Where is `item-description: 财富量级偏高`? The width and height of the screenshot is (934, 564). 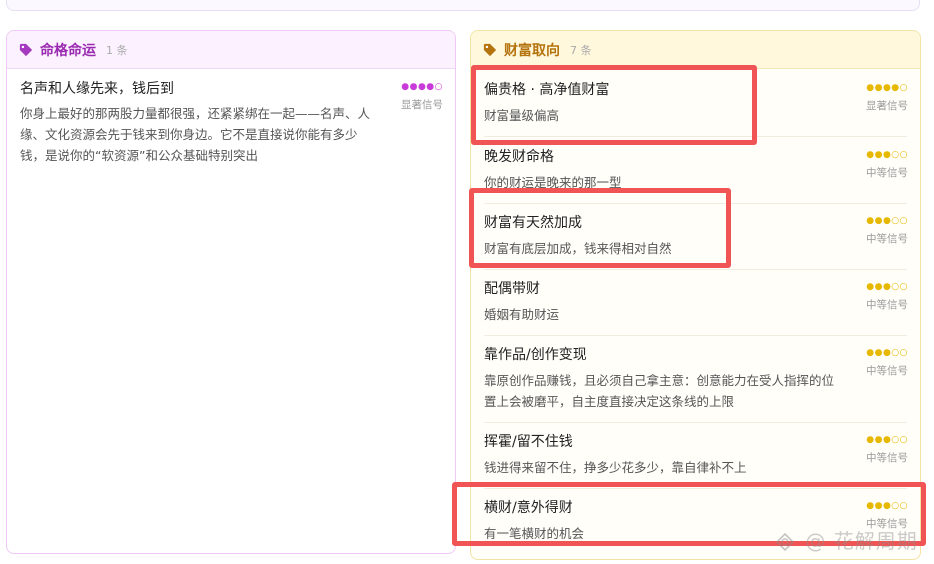
item-description: 财富量级偏高 is located at coordinates (522, 115).